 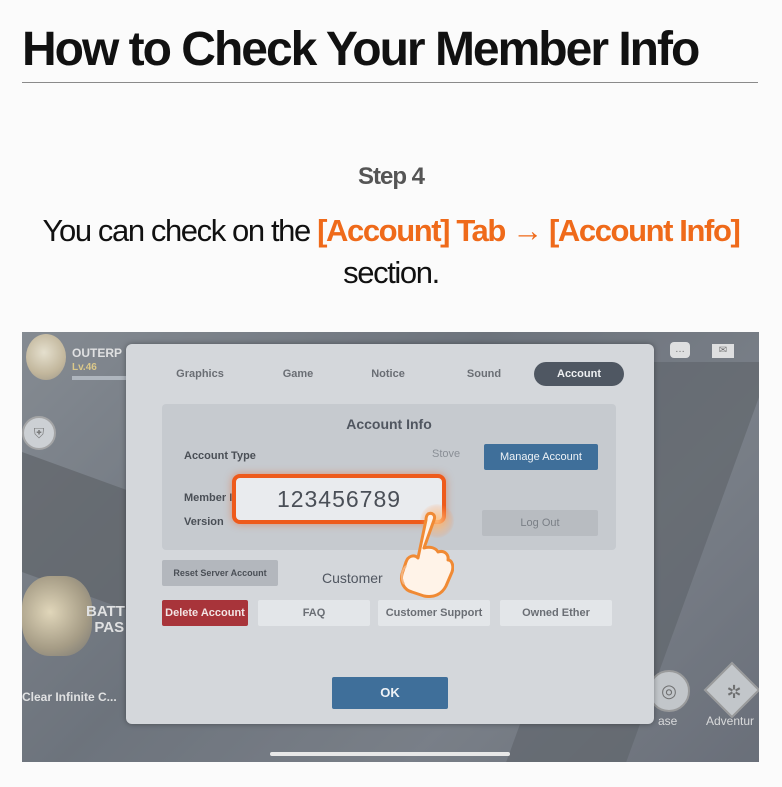 What do you see at coordinates (390, 754) in the screenshot?
I see `home-indicator` at bounding box center [390, 754].